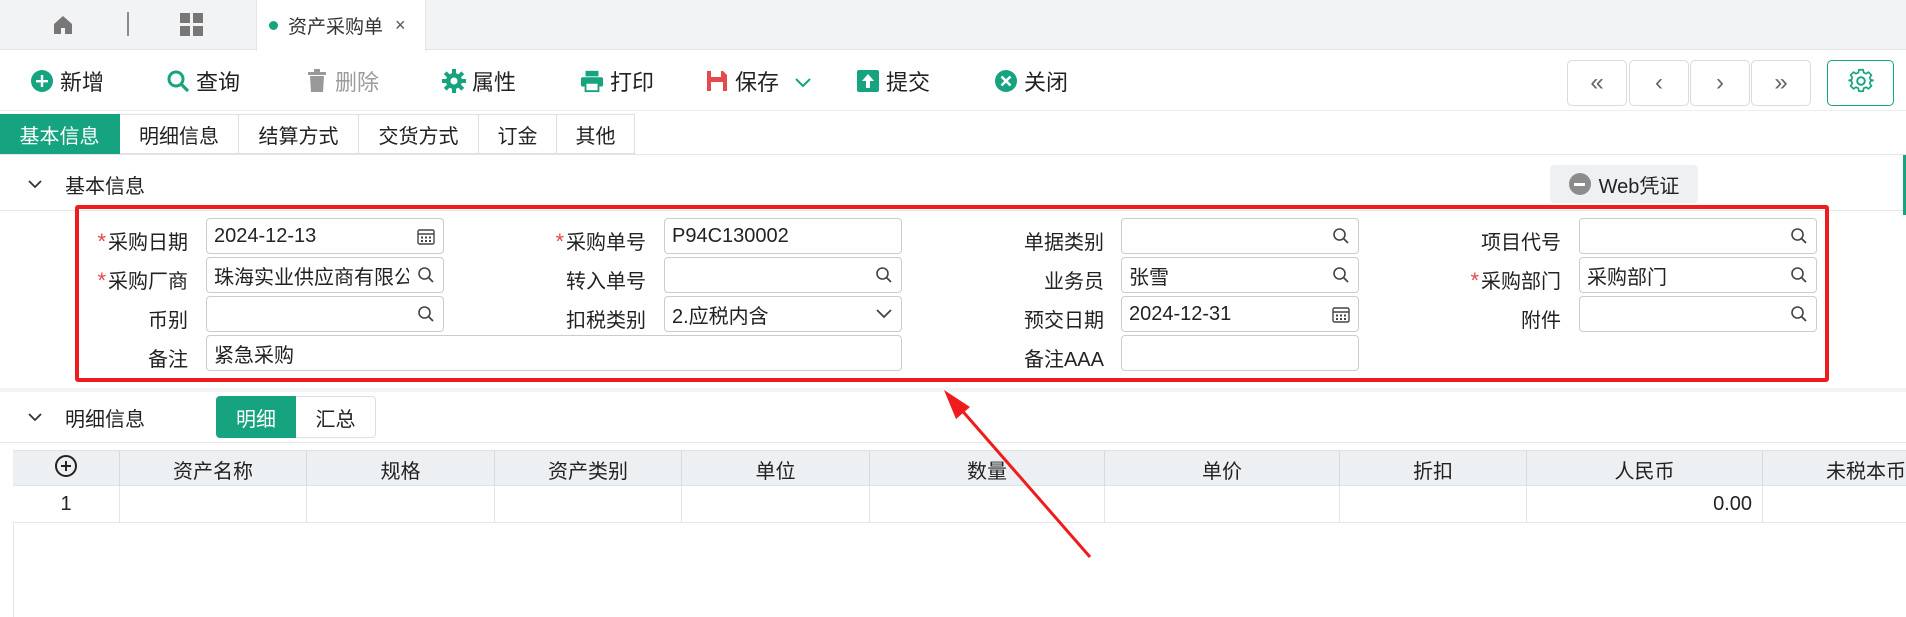 The height and width of the screenshot is (617, 1906). I want to click on row-number: 1, so click(66, 504).